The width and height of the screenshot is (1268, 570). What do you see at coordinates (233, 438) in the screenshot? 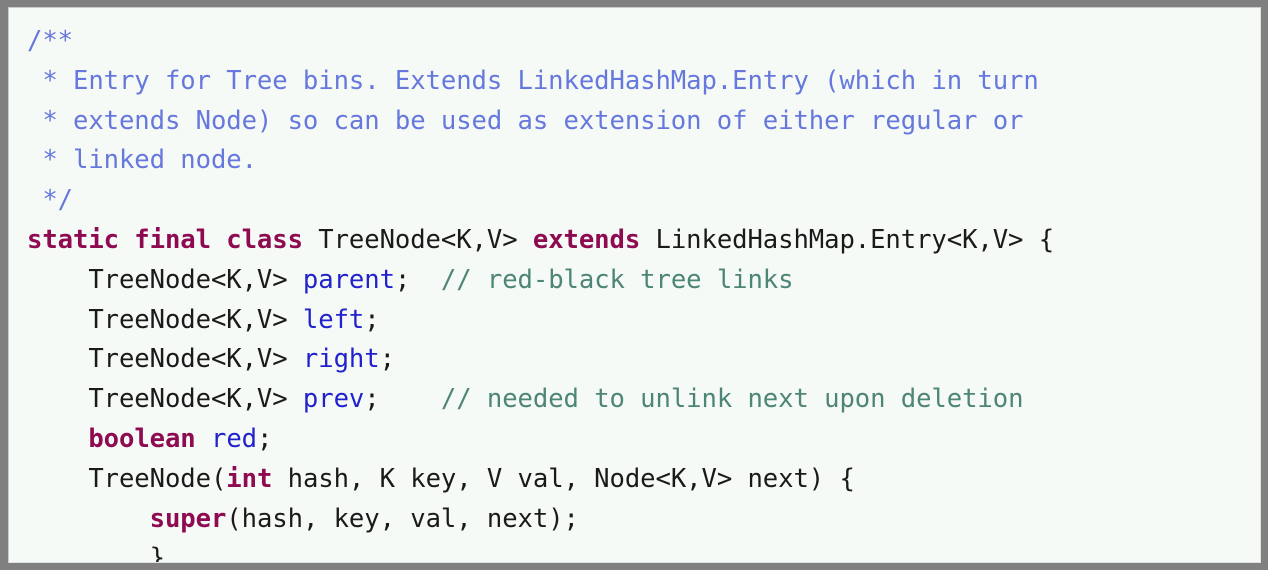
I see `code-token-ident: red` at bounding box center [233, 438].